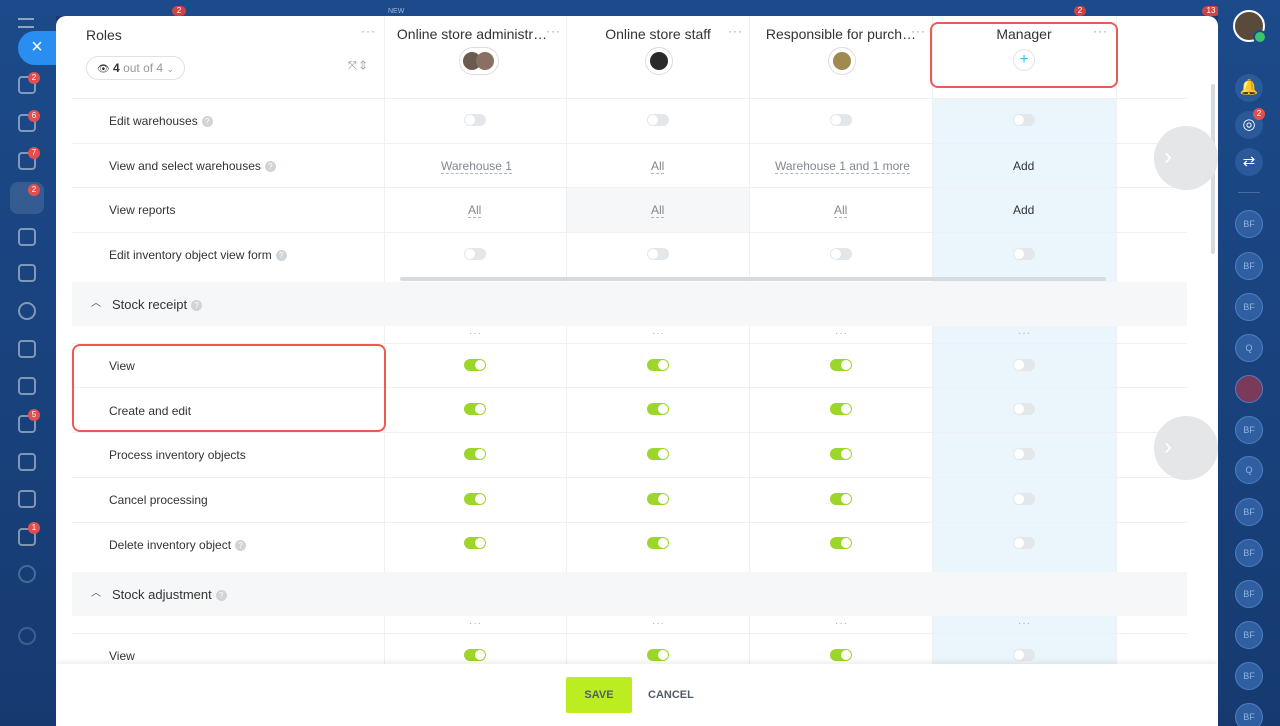 This screenshot has height=726, width=1280. Describe the element at coordinates (658, 166) in the screenshot. I see `warehouse-selector: All` at that location.